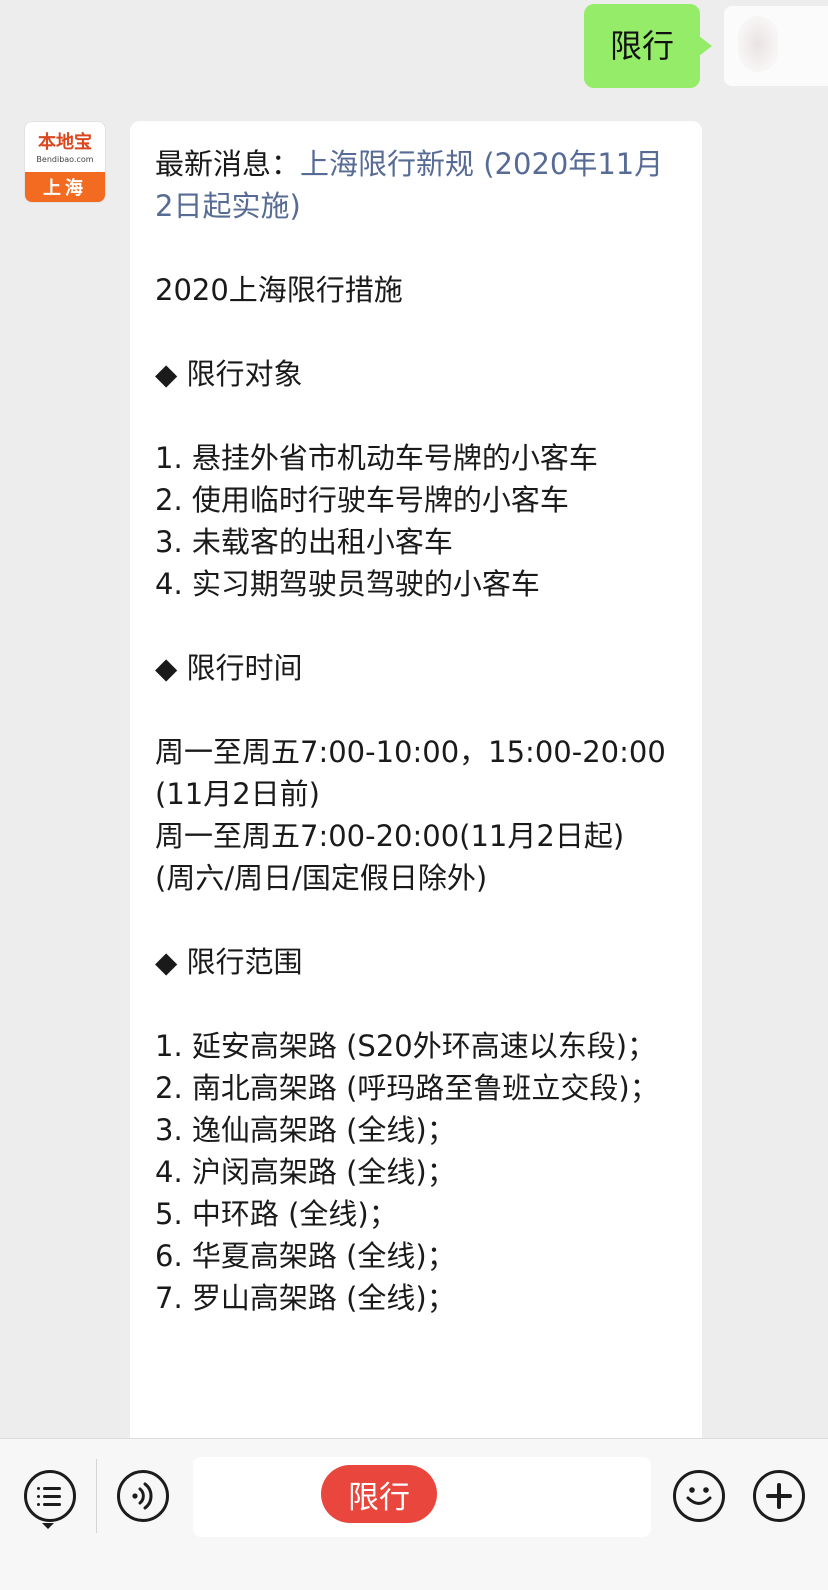  What do you see at coordinates (406, 1046) in the screenshot?
I see `scope-item: 1. 延安高架路 (S20外环高速以东段)；` at bounding box center [406, 1046].